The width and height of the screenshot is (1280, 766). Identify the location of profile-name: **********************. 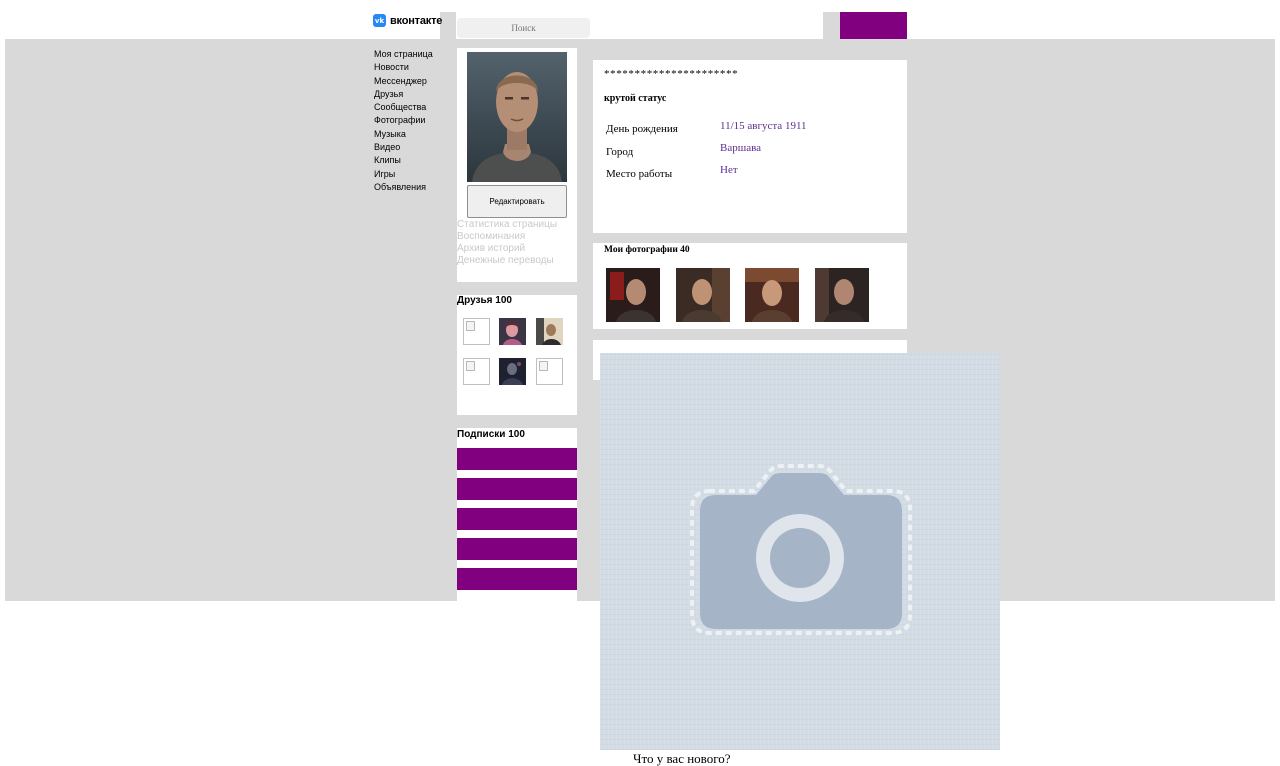
(671, 74).